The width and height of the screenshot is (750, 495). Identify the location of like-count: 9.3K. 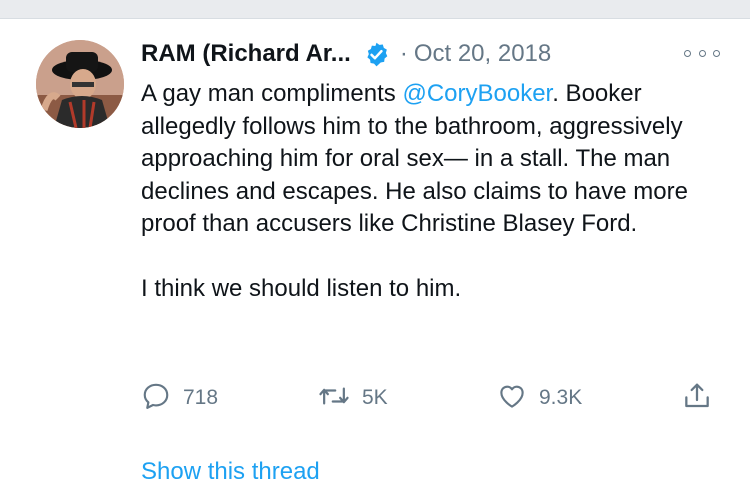
(561, 397).